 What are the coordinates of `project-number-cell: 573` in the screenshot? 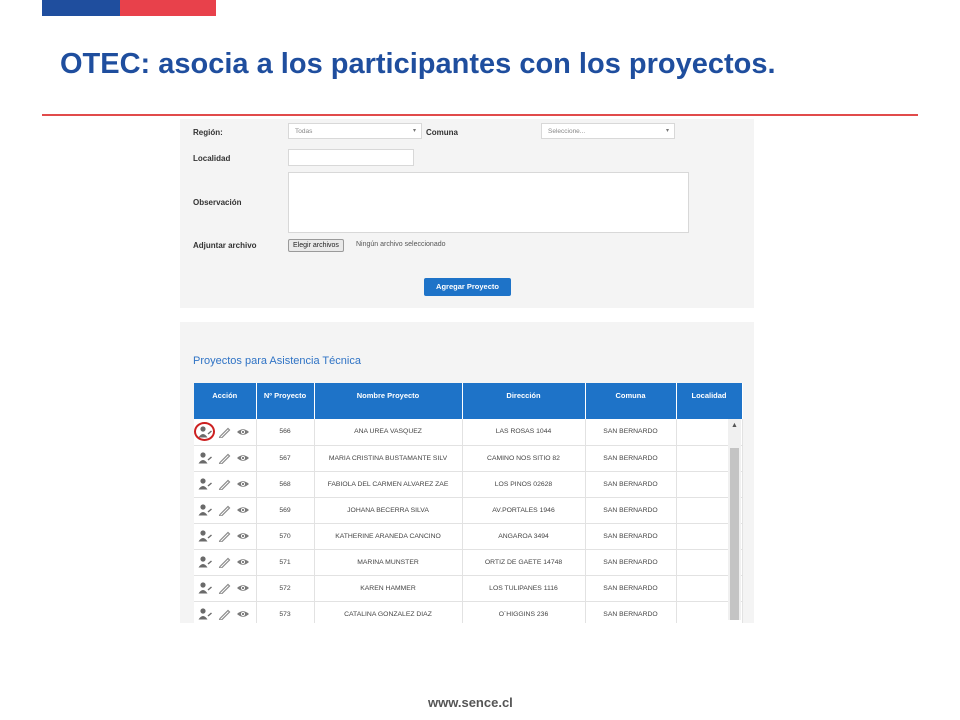 It's located at (285, 612).